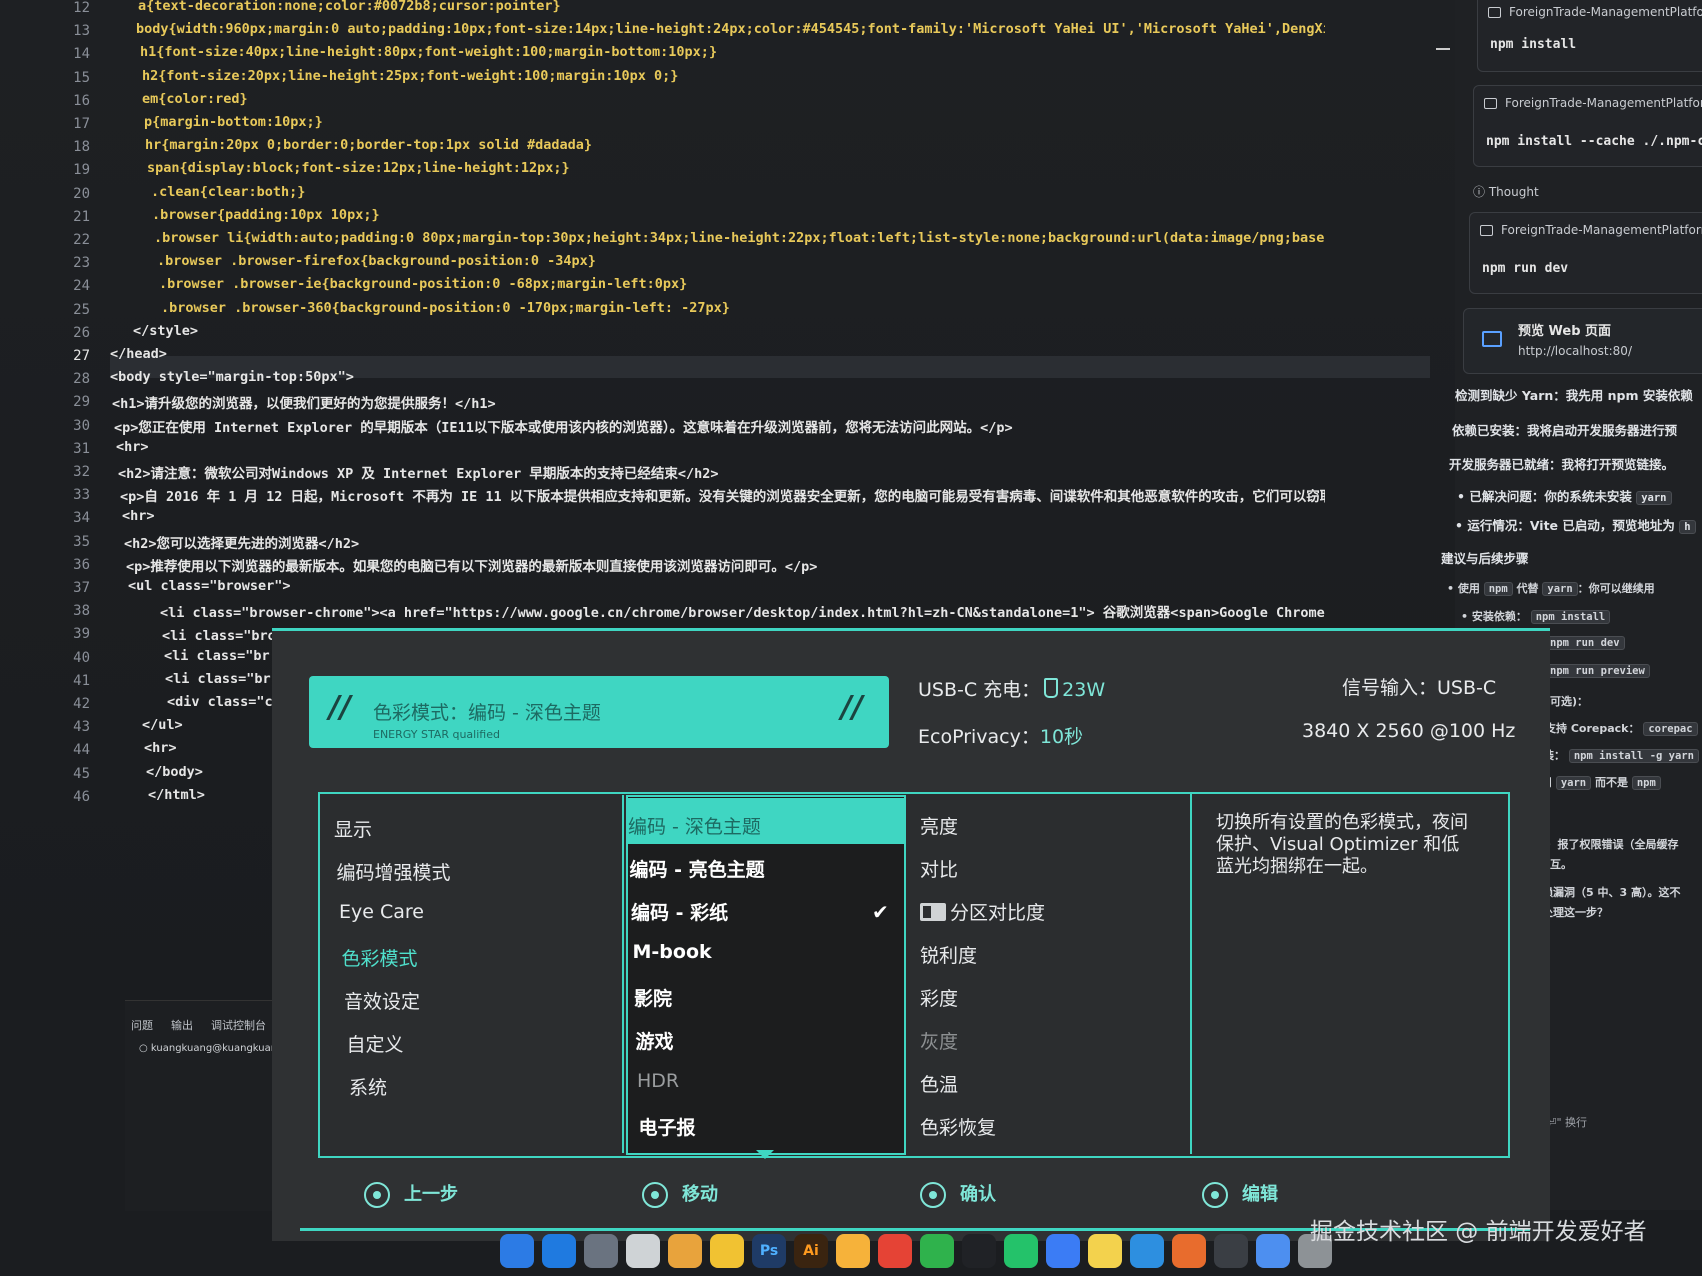 The height and width of the screenshot is (1276, 1702). Describe the element at coordinates (381, 912) in the screenshot. I see `menu-item-2: Eye Care` at that location.